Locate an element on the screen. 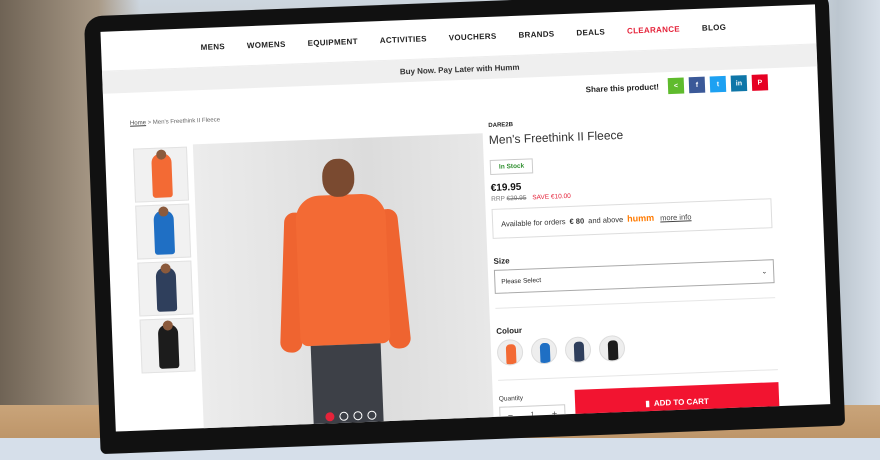 Image resolution: width=880 pixels, height=460 pixels. humm-more-info-link: more info is located at coordinates (676, 217).